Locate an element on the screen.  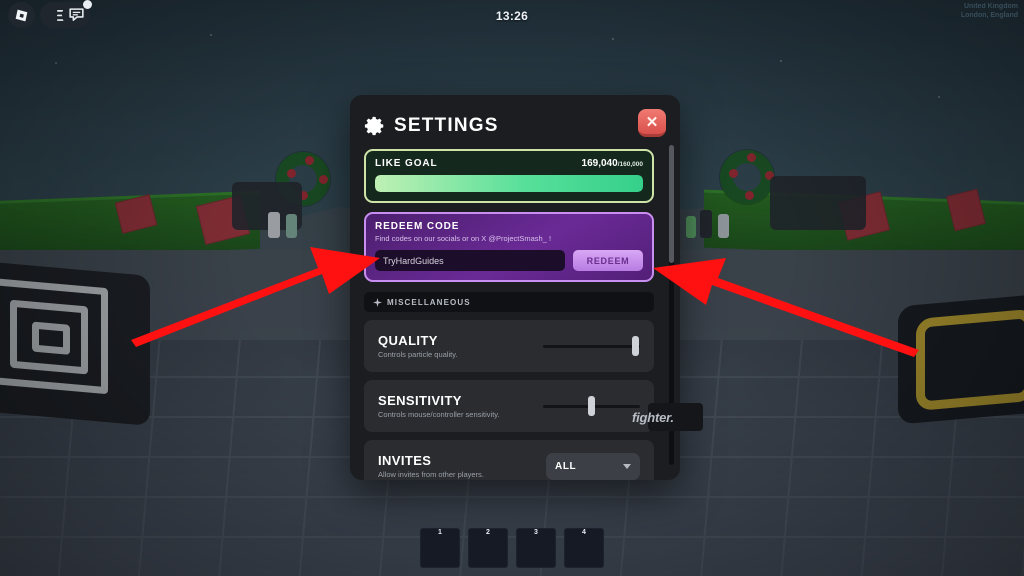
setting-description: Controls mouse/controller sensitivity. is located at coordinates (439, 414).